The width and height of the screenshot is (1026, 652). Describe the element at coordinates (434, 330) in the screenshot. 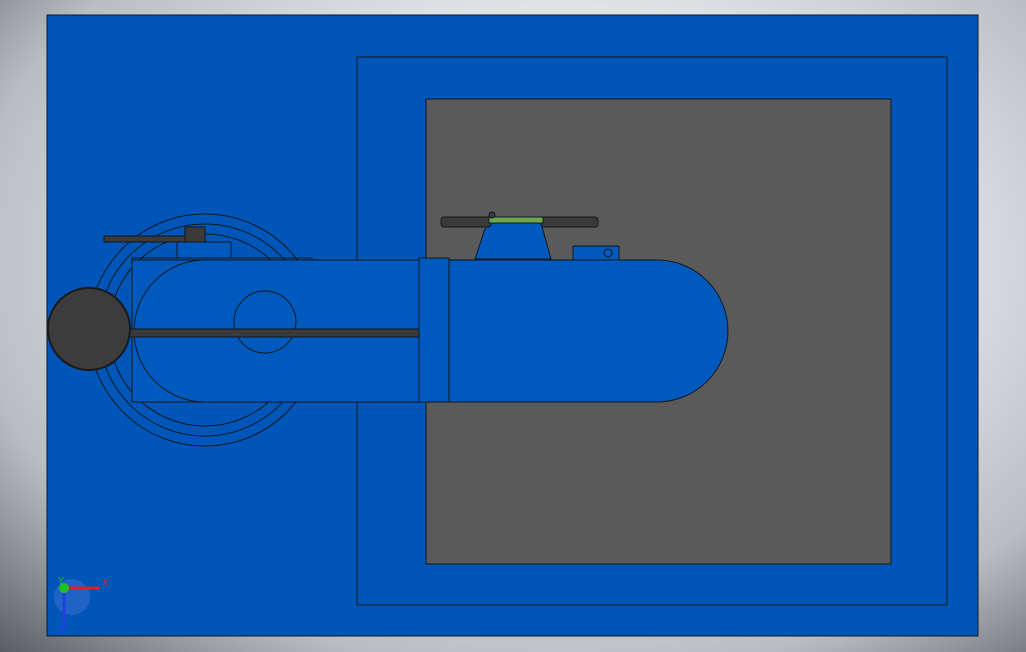

I see `arm-collar` at that location.